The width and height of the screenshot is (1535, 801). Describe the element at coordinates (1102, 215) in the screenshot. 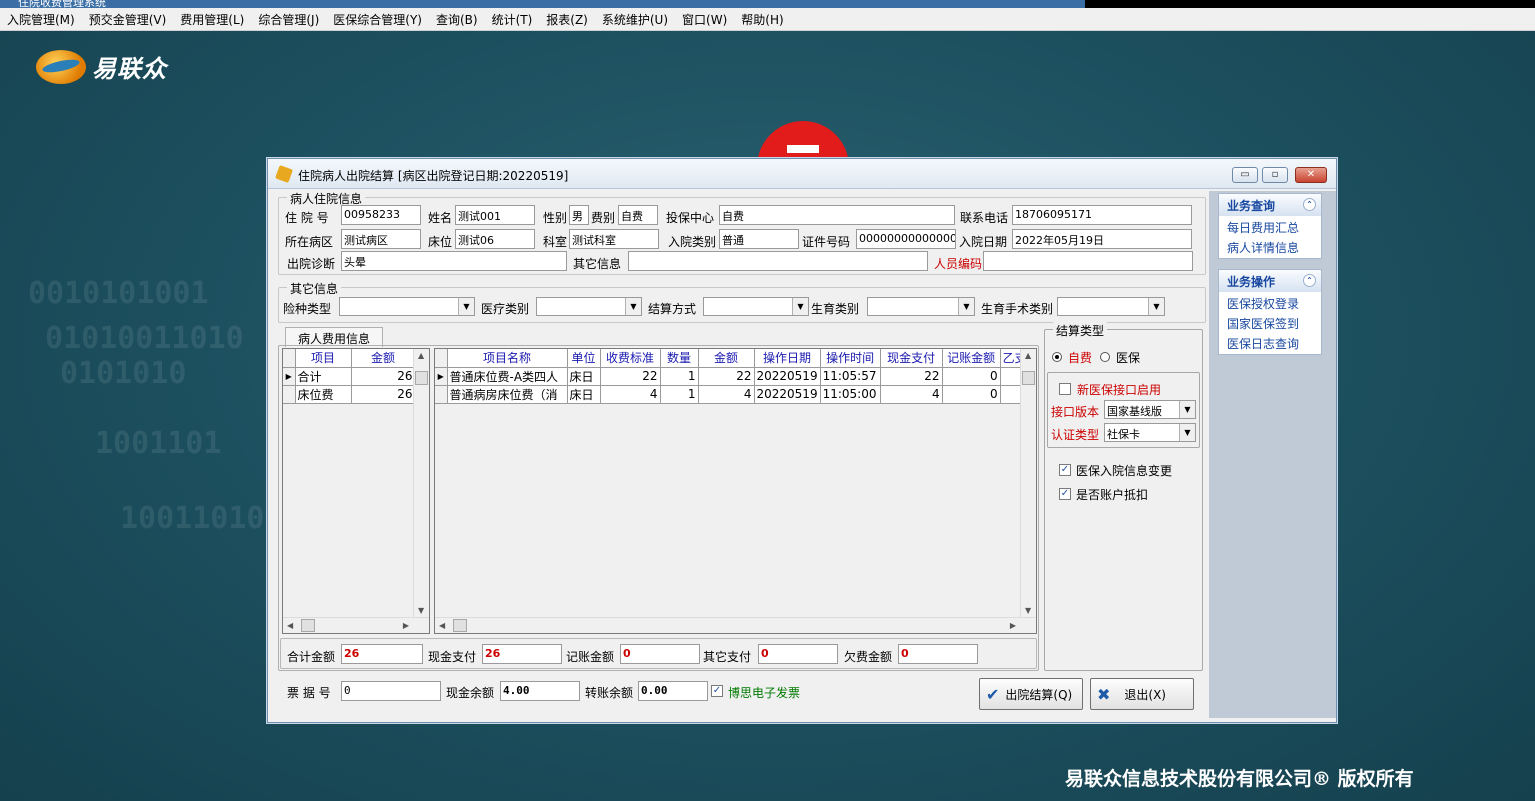

I see `phone-field: 18706095171` at that location.